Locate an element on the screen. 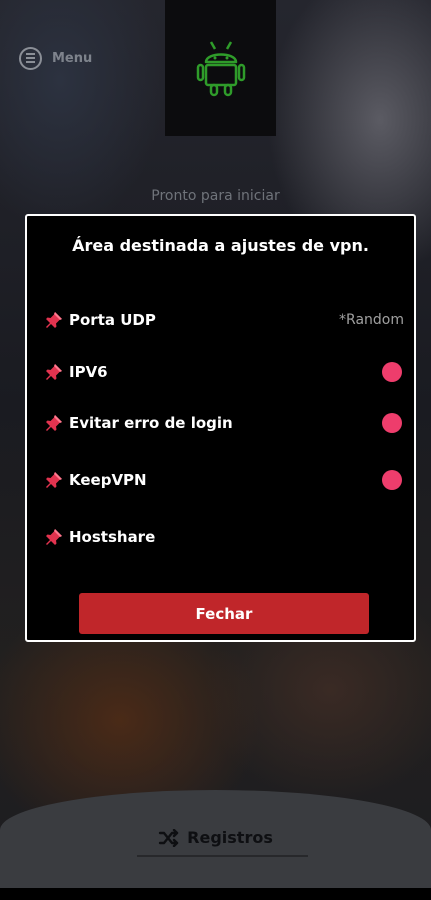  app-logo is located at coordinates (220, 68).